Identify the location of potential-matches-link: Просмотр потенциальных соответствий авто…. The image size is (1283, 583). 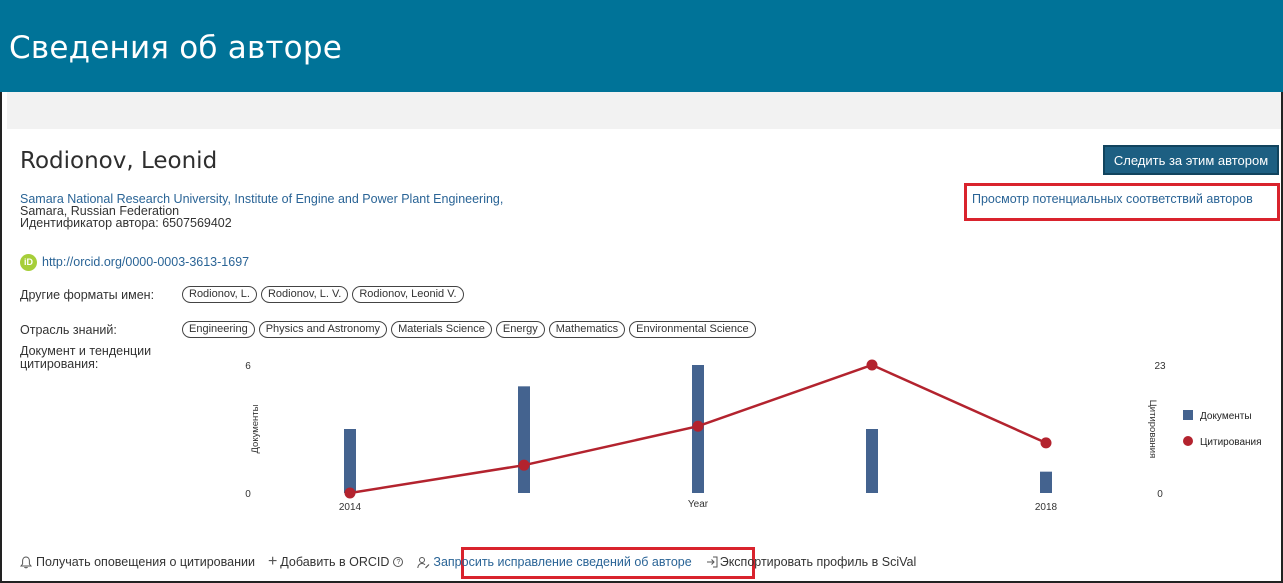
(1112, 199).